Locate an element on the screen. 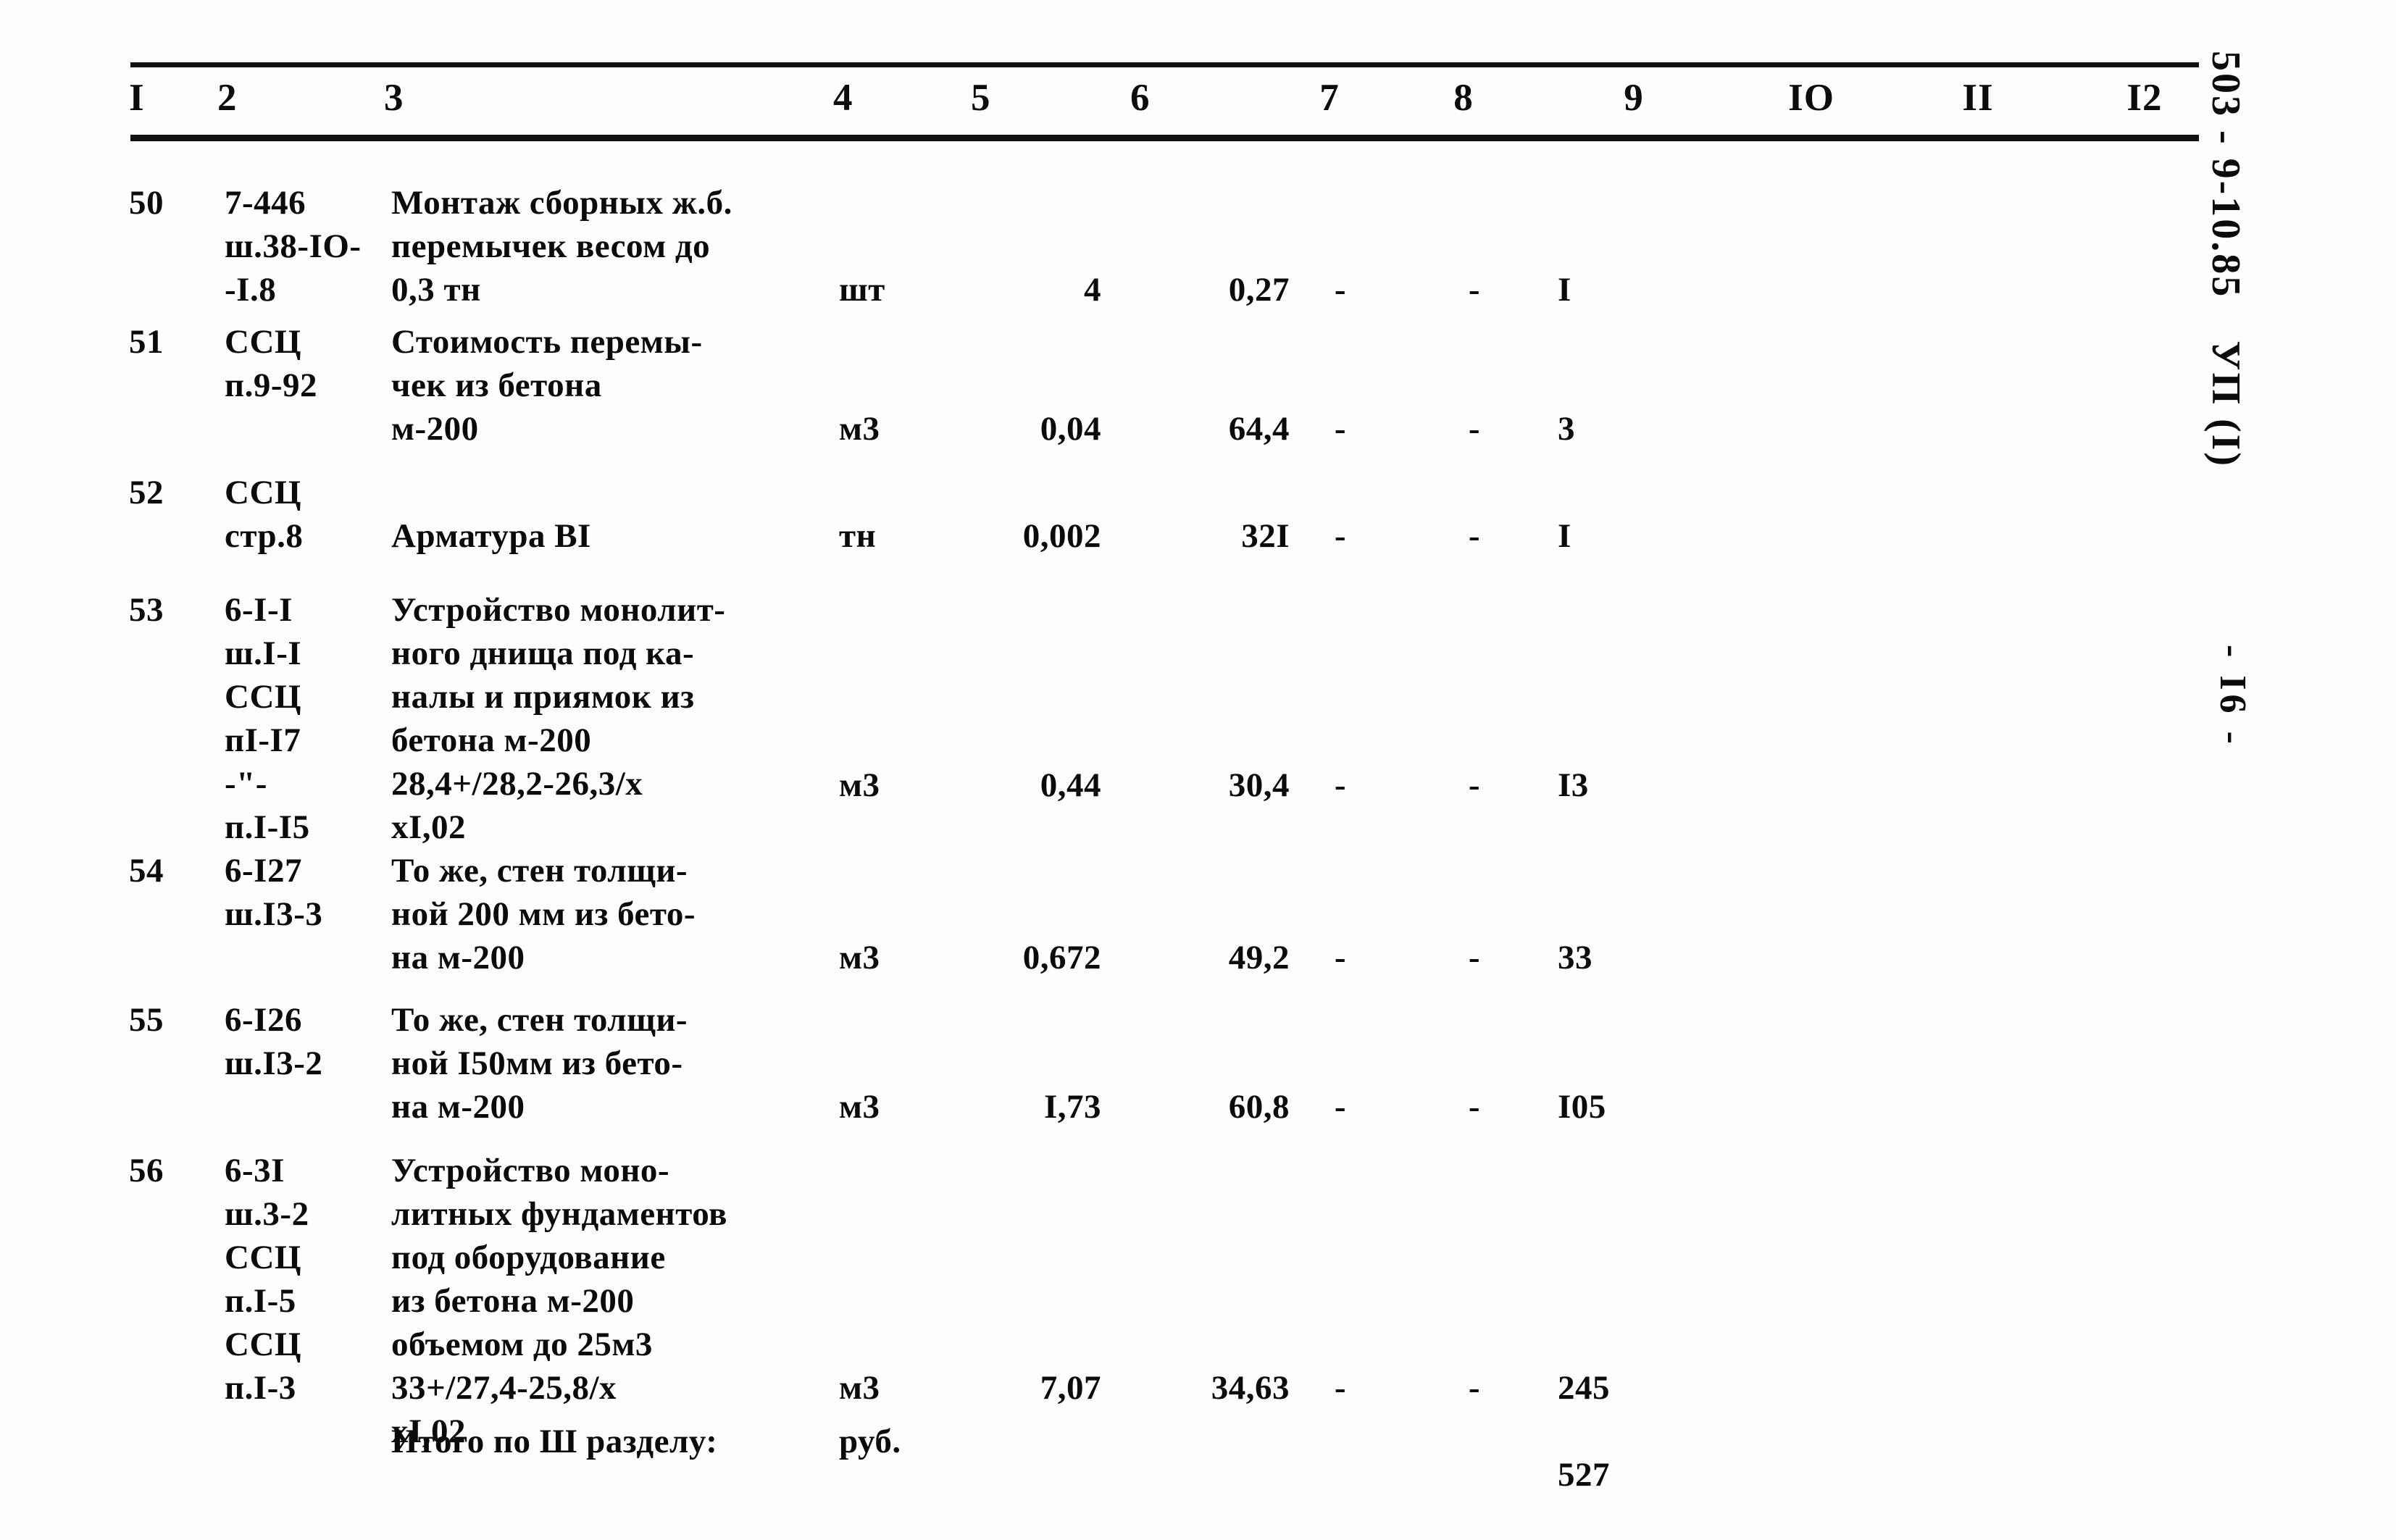  row-code: ССЦ п.9-92 is located at coordinates (271, 363).